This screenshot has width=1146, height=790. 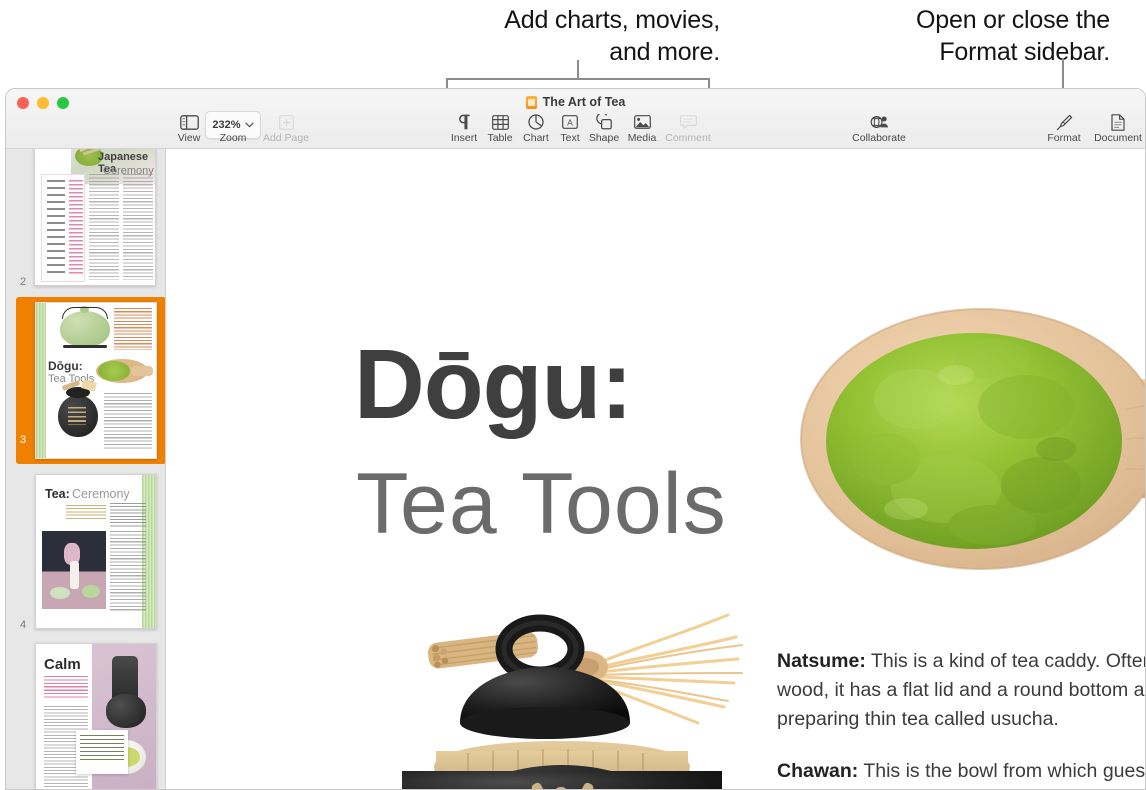 What do you see at coordinates (1117, 122) in the screenshot?
I see `document-page-icon` at bounding box center [1117, 122].